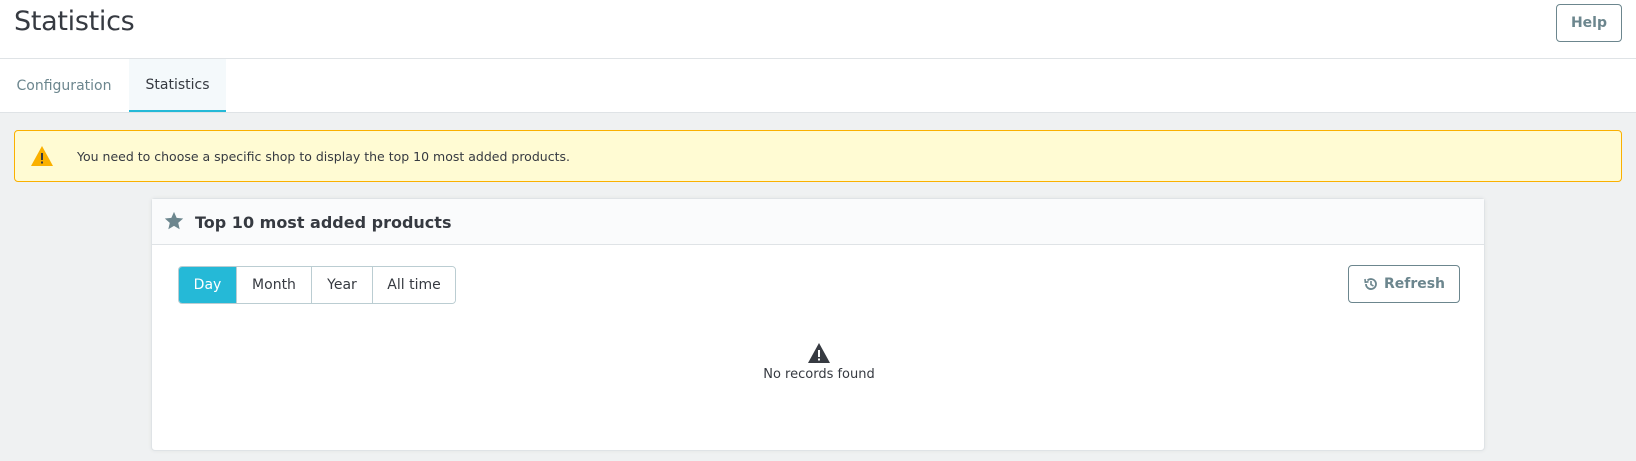 This screenshot has width=1636, height=461. Describe the element at coordinates (274, 285) in the screenshot. I see `period-month-button: Month` at that location.